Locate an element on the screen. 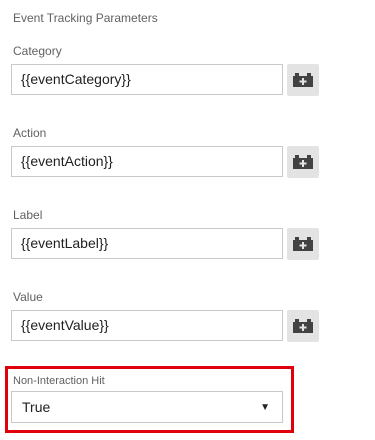 This screenshot has height=440, width=375. category-input: {{eventCategory}} is located at coordinates (147, 79).